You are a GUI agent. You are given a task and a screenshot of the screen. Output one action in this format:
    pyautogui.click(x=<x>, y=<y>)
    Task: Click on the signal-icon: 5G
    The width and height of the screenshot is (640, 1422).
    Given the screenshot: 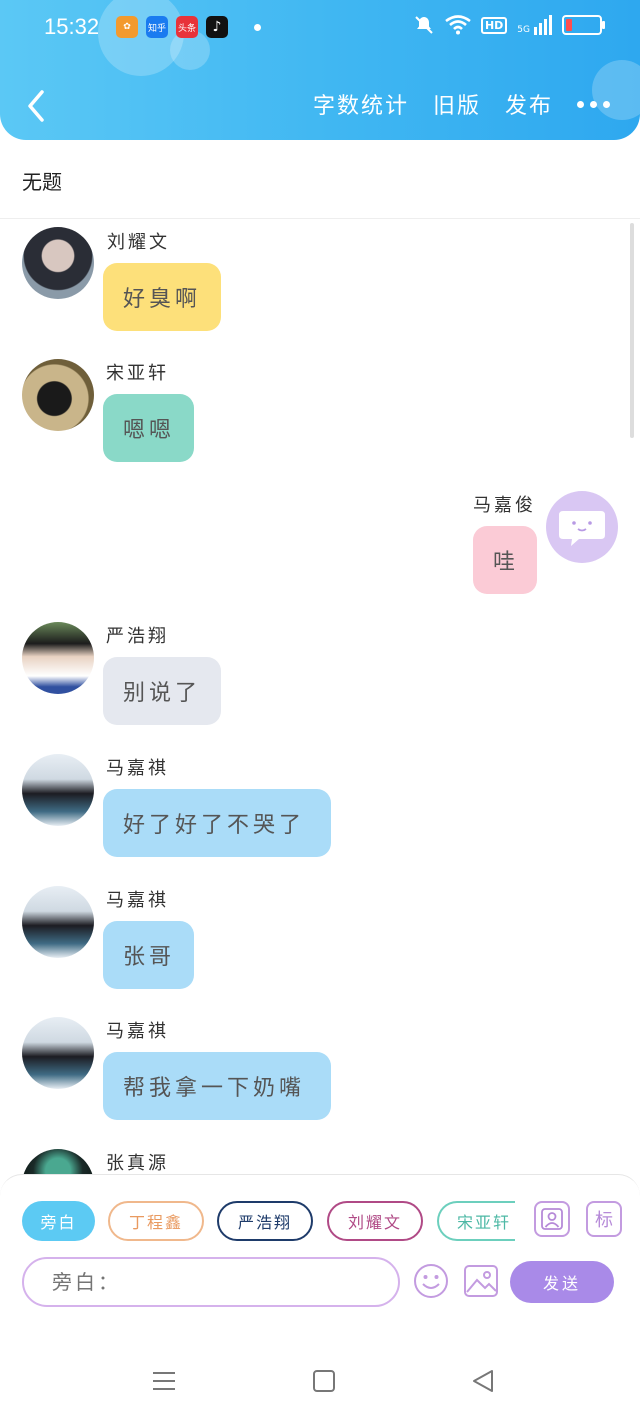 What is the action you would take?
    pyautogui.click(x=534, y=25)
    